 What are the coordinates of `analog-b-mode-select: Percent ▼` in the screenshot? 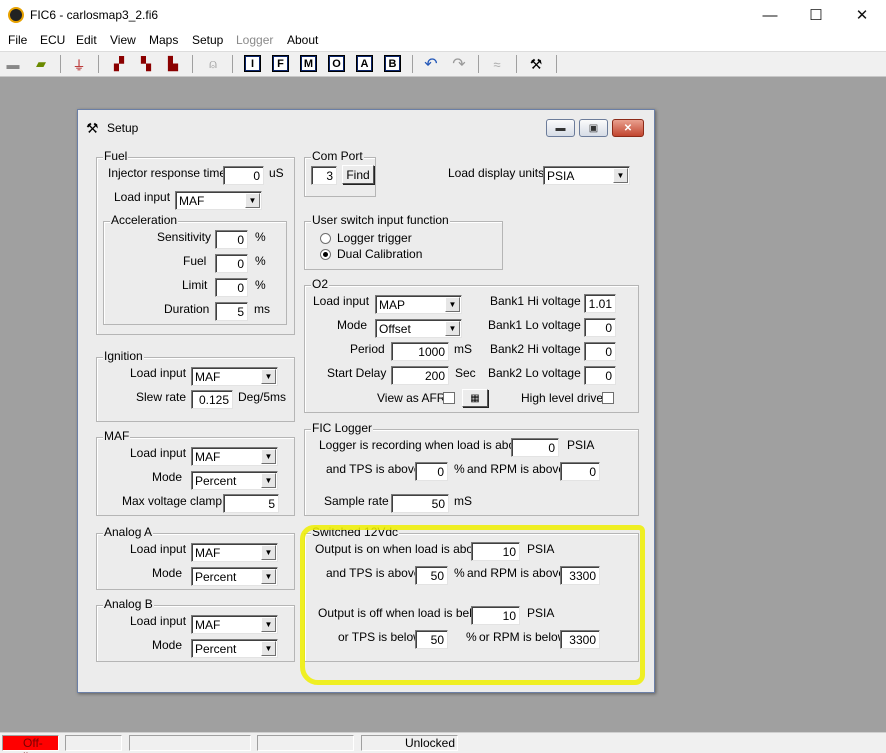 It's located at (234, 648).